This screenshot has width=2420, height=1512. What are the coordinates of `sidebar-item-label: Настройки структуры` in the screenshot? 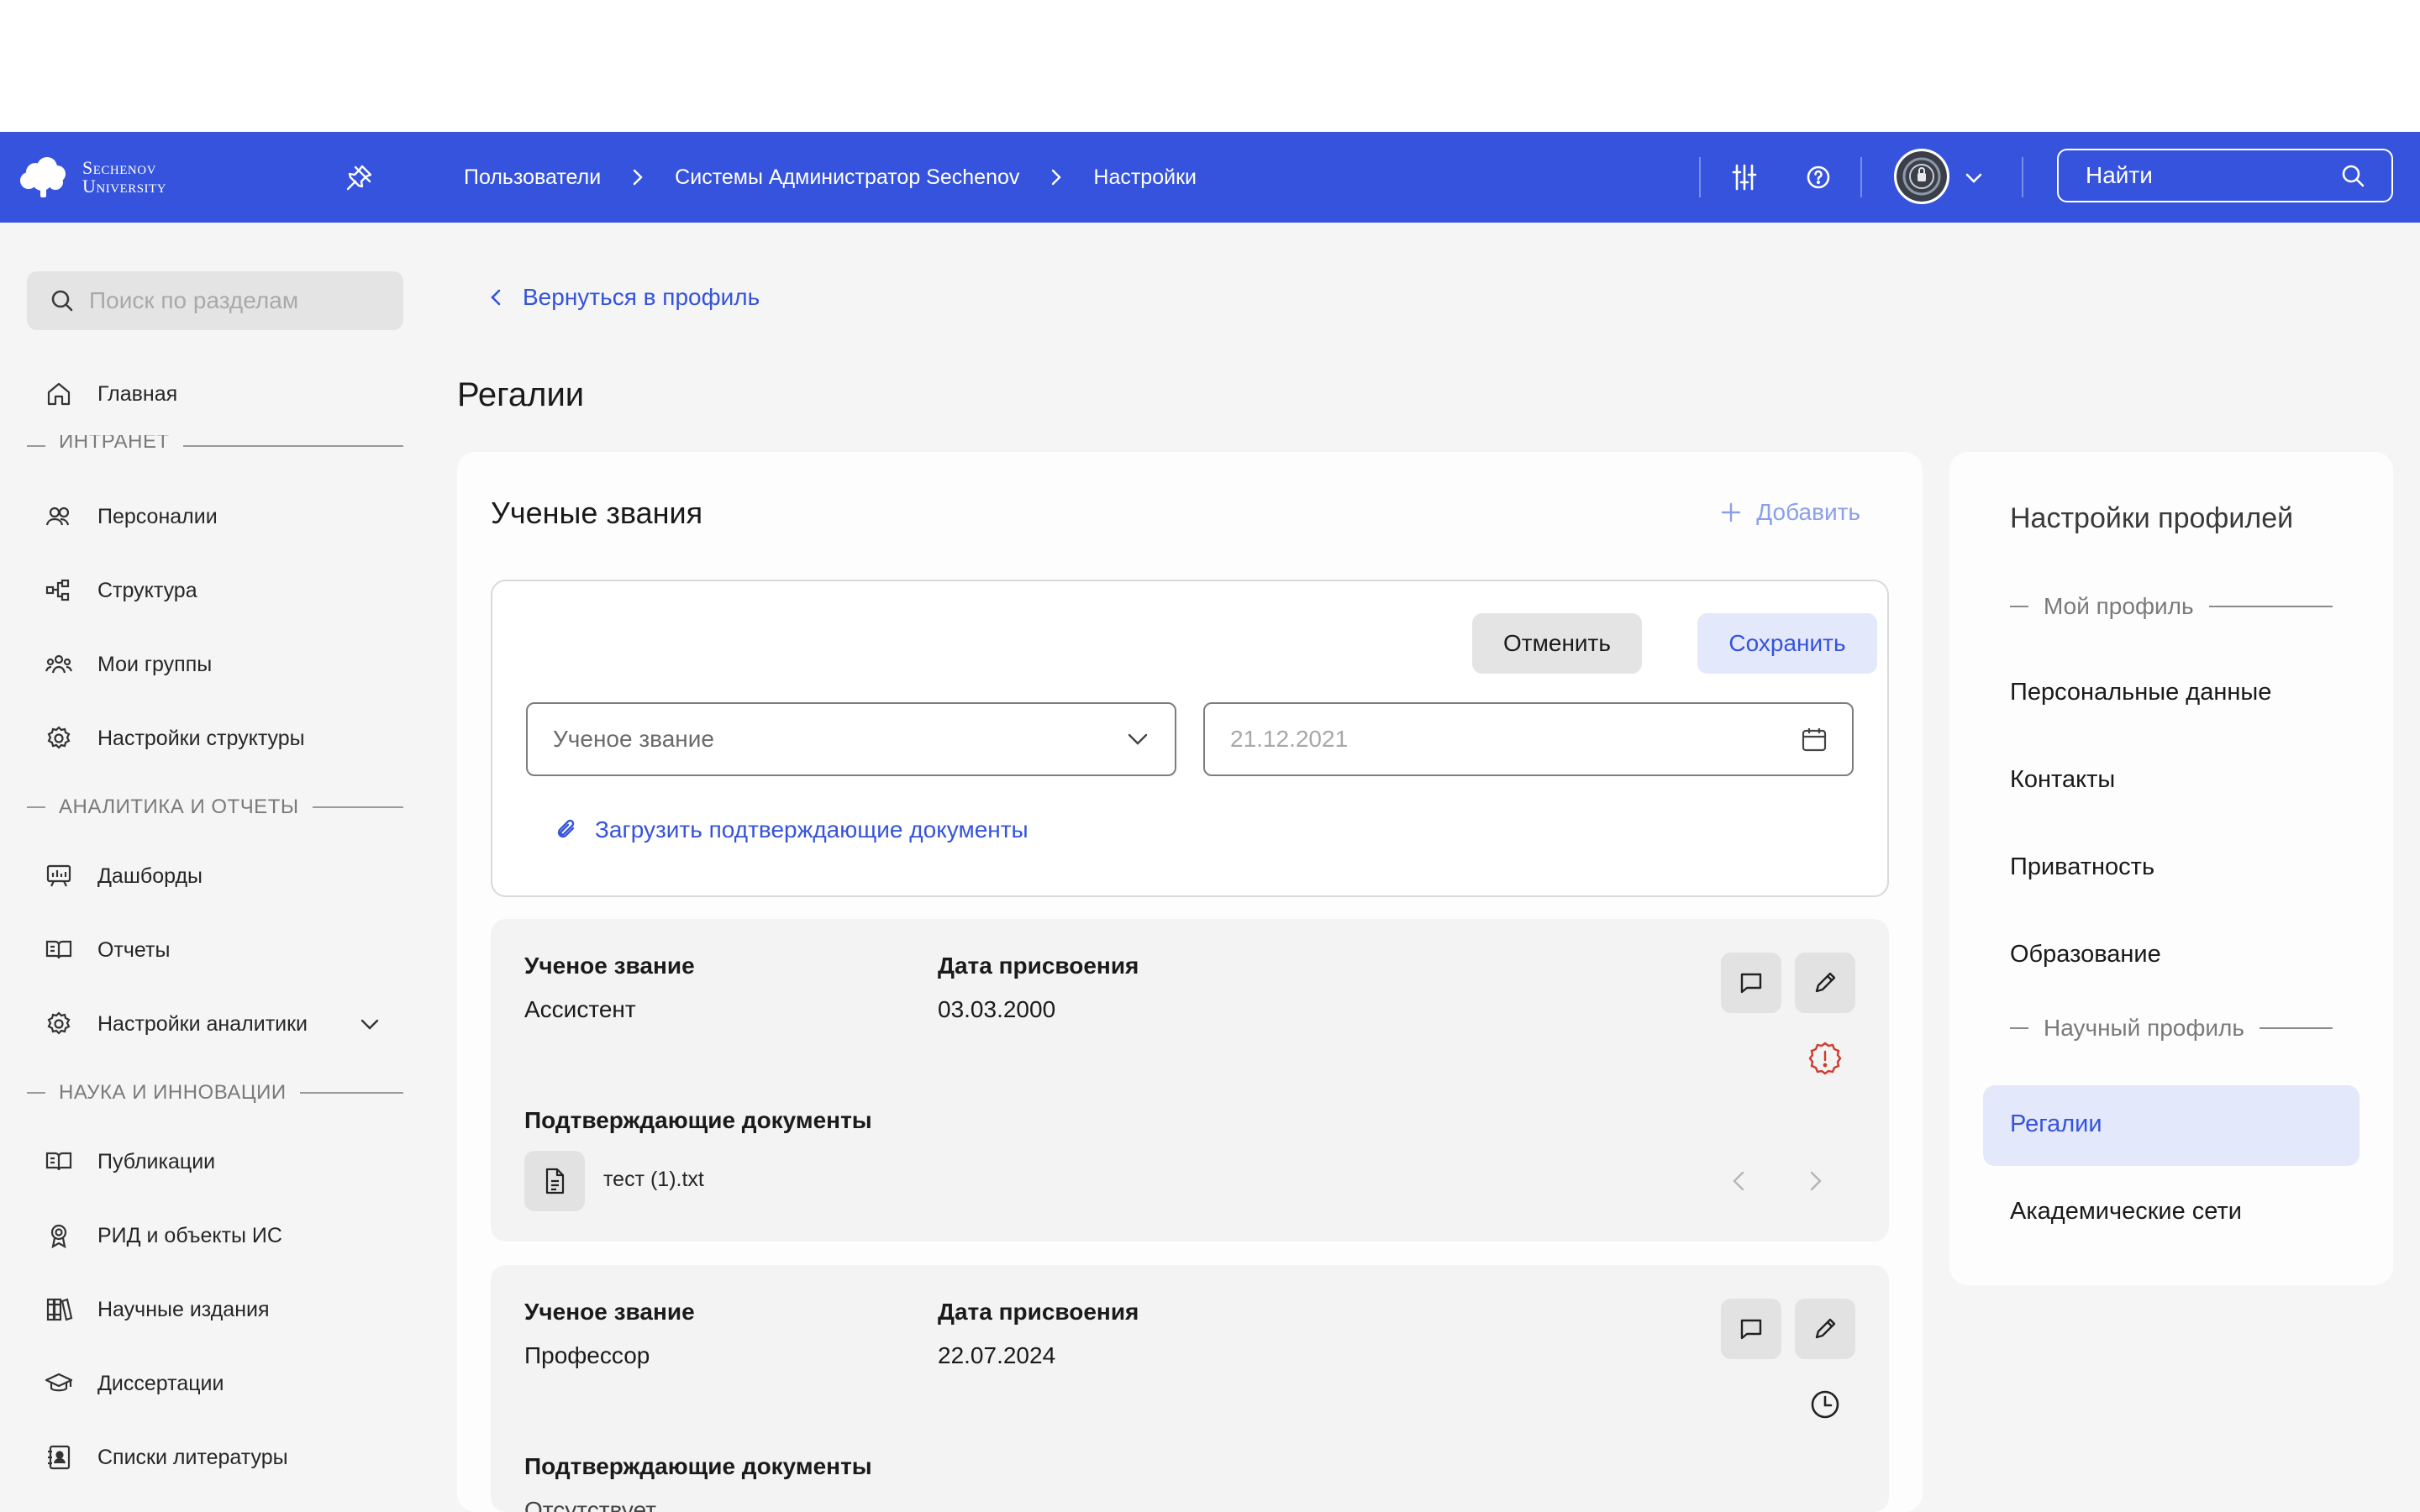 It's located at (201, 738).